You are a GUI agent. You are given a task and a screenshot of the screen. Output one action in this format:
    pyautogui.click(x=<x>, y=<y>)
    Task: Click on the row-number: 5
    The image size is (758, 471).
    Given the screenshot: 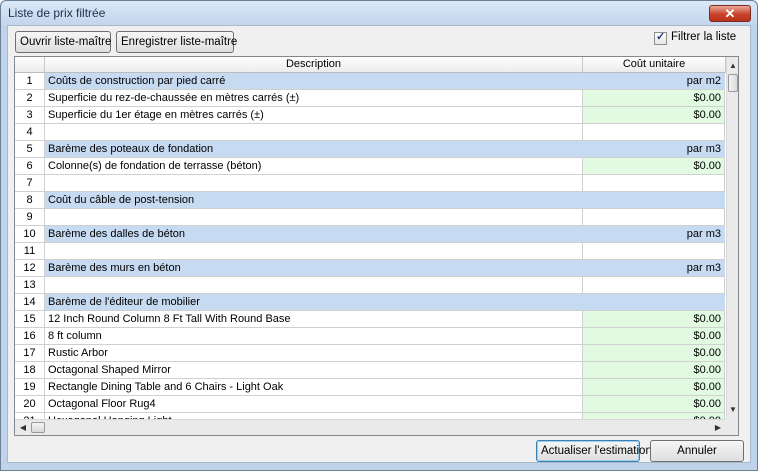 What is the action you would take?
    pyautogui.click(x=30, y=149)
    